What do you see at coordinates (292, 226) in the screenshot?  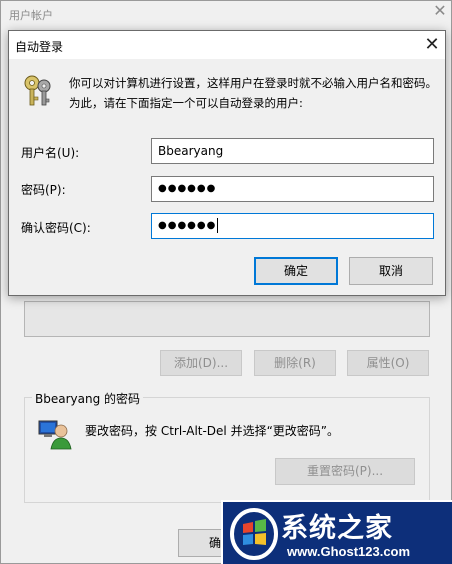 I see `confirm-password-field: ●●●●●●` at bounding box center [292, 226].